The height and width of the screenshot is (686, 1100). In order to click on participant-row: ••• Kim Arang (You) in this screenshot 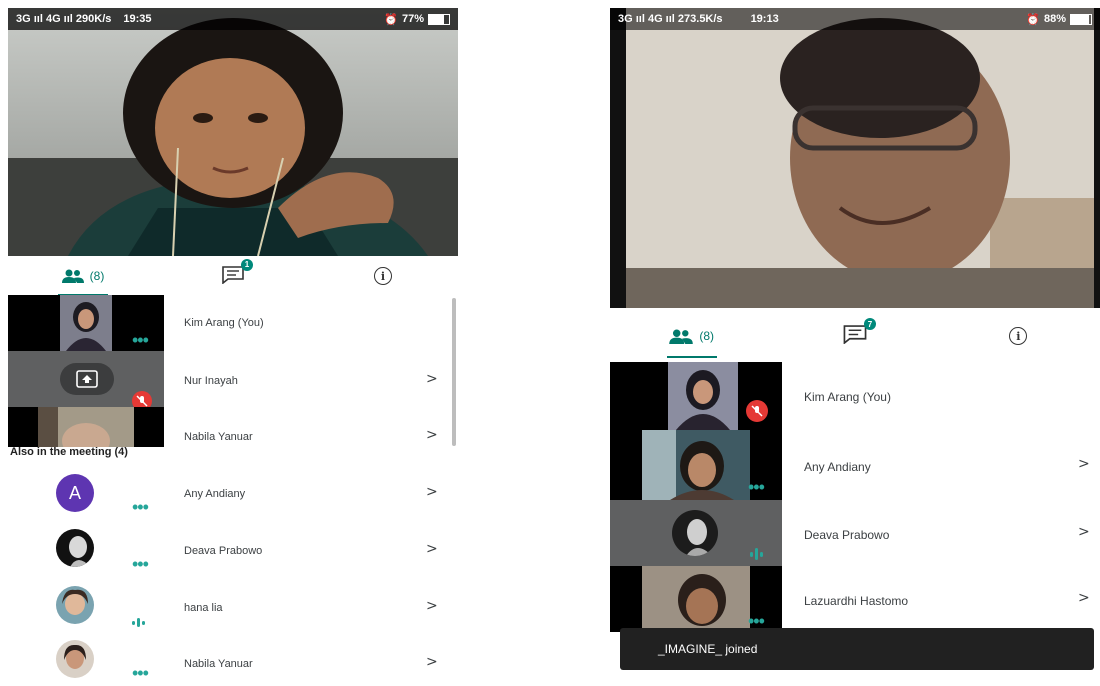, I will do `click(233, 323)`.